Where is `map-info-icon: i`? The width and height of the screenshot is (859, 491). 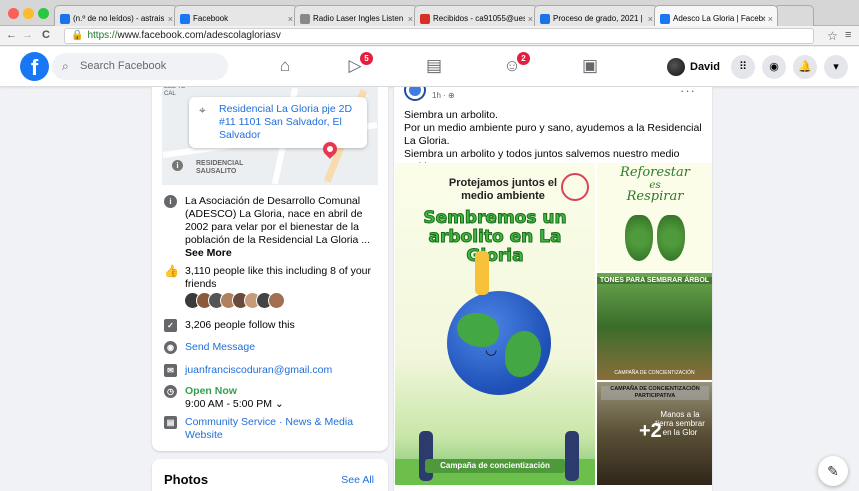 map-info-icon: i is located at coordinates (177, 165).